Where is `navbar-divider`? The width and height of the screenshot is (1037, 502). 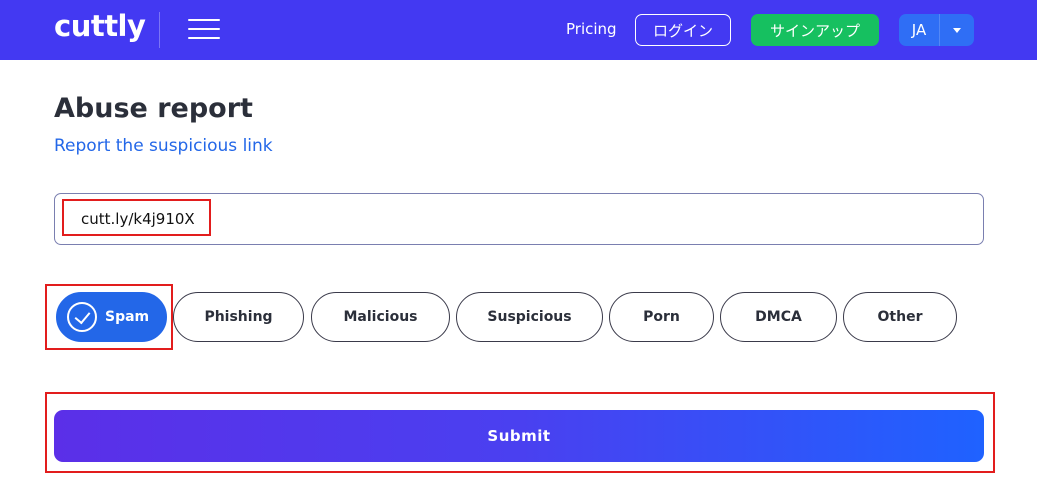 navbar-divider is located at coordinates (159, 30).